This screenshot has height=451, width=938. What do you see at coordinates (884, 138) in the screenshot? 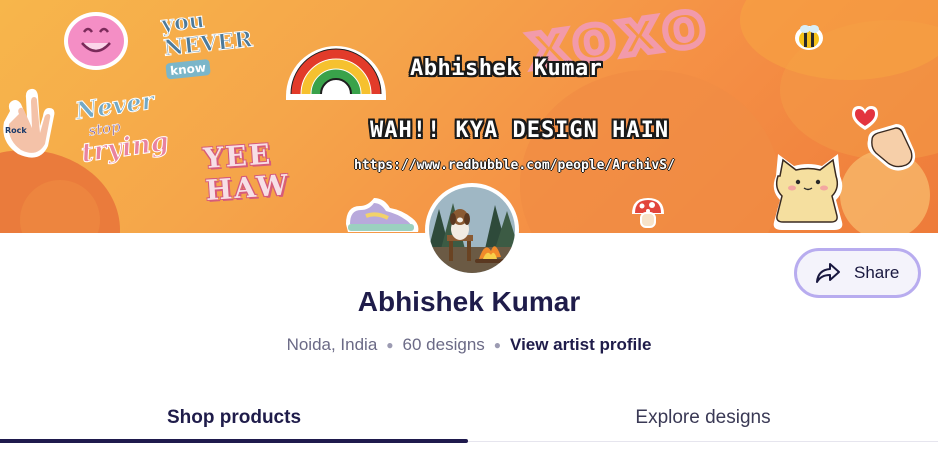
I see `heart-hand-icon` at bounding box center [884, 138].